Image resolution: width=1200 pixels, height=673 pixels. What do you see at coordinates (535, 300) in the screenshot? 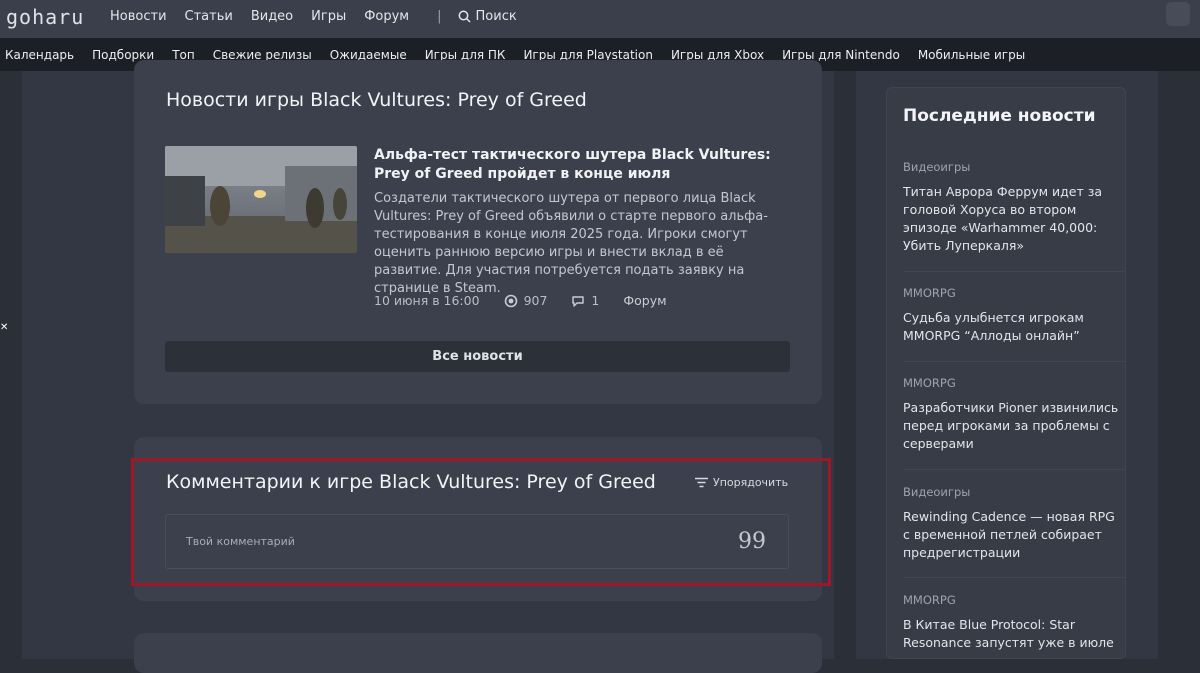
I see `views-count: 907` at bounding box center [535, 300].